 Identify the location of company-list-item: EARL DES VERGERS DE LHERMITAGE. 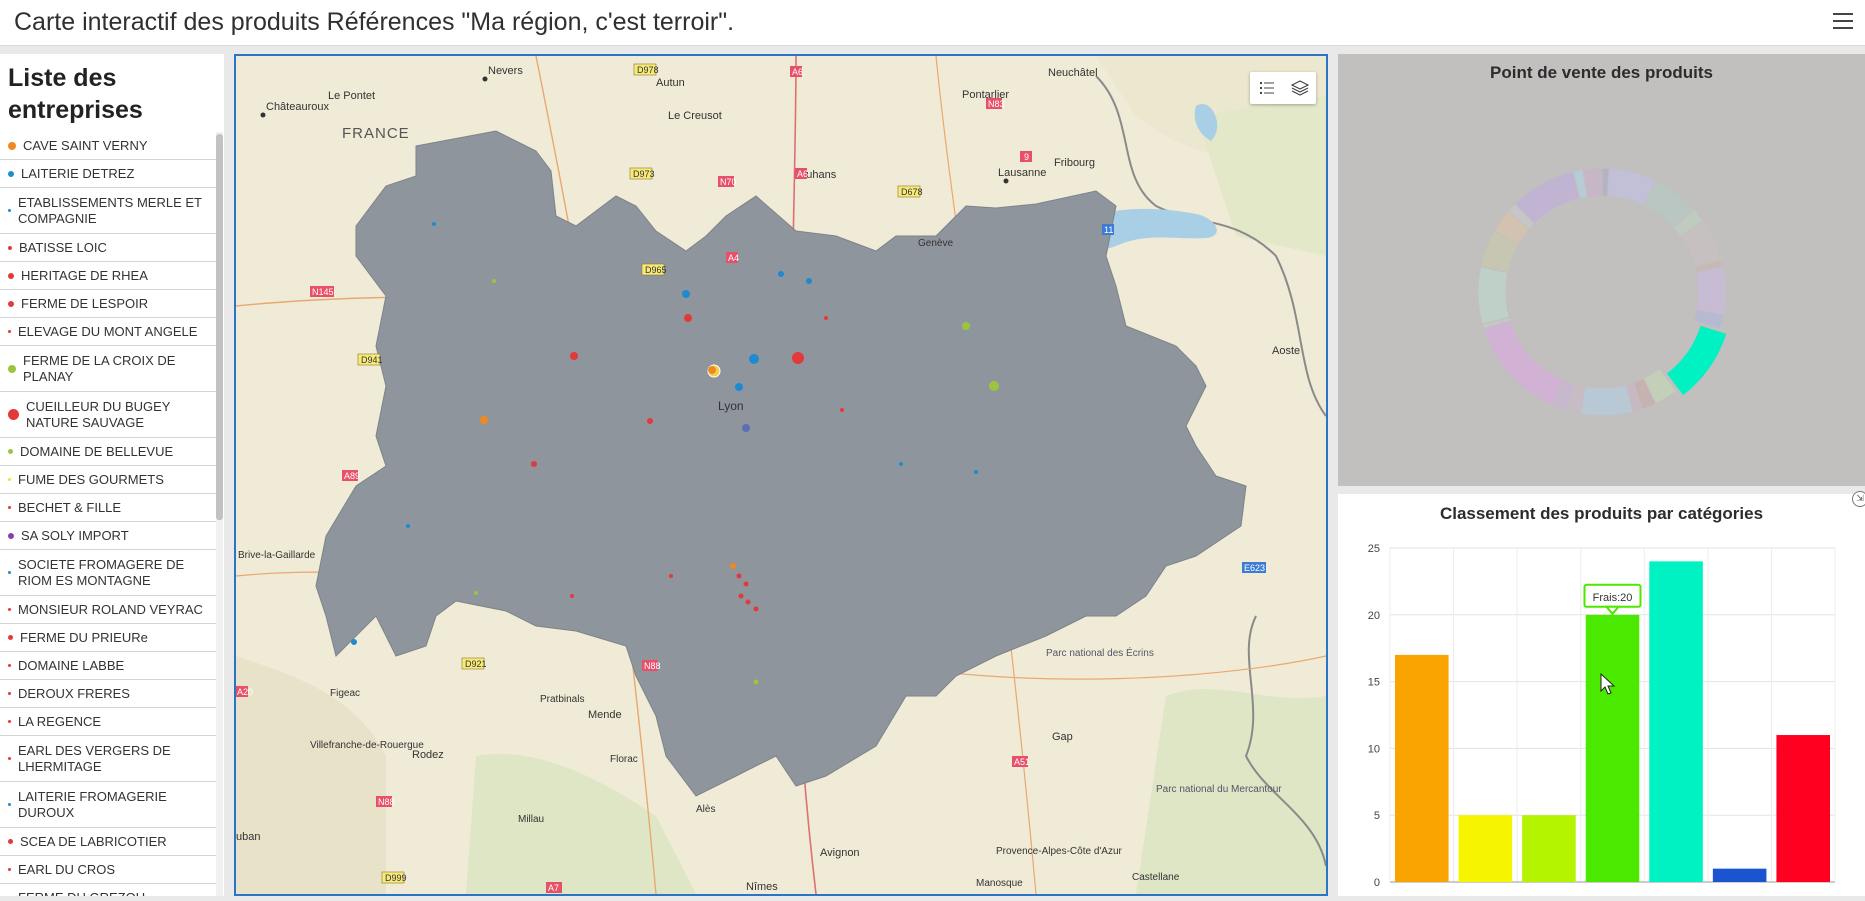
(109, 759).